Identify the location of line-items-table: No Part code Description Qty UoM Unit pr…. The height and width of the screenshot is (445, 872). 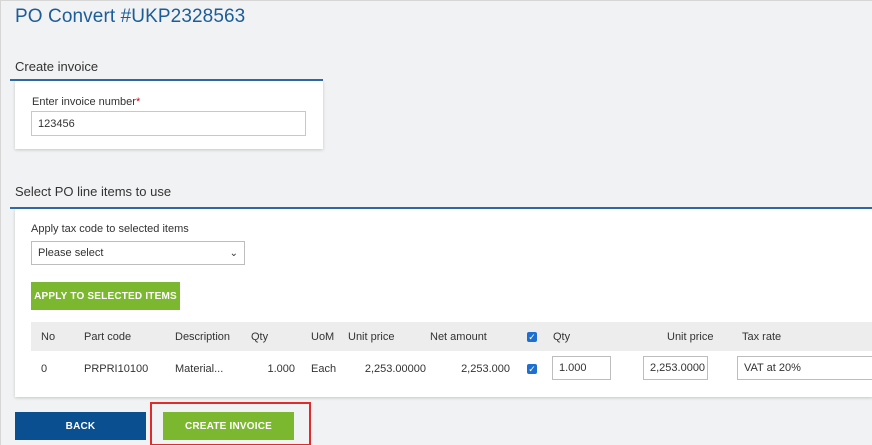
(451, 354).